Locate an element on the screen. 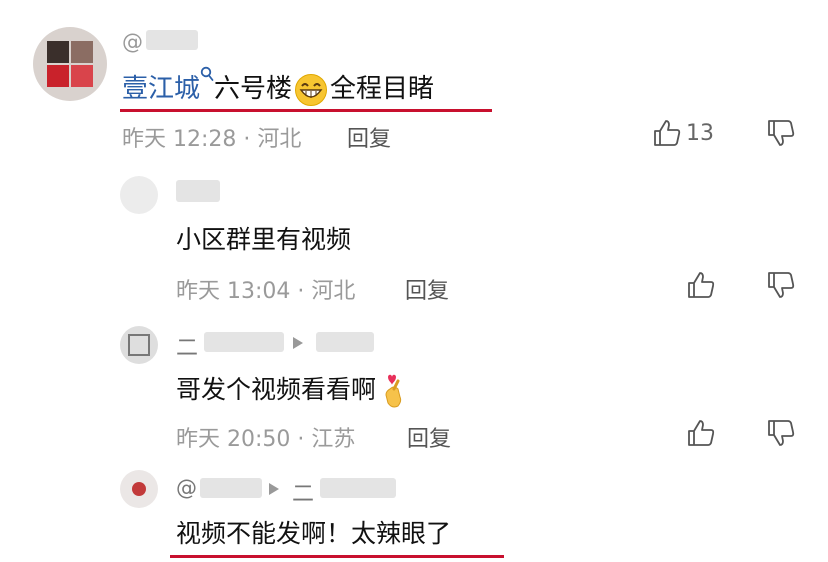 Image resolution: width=828 pixels, height=562 pixels. username-prefix: 二 is located at coordinates (187, 348).